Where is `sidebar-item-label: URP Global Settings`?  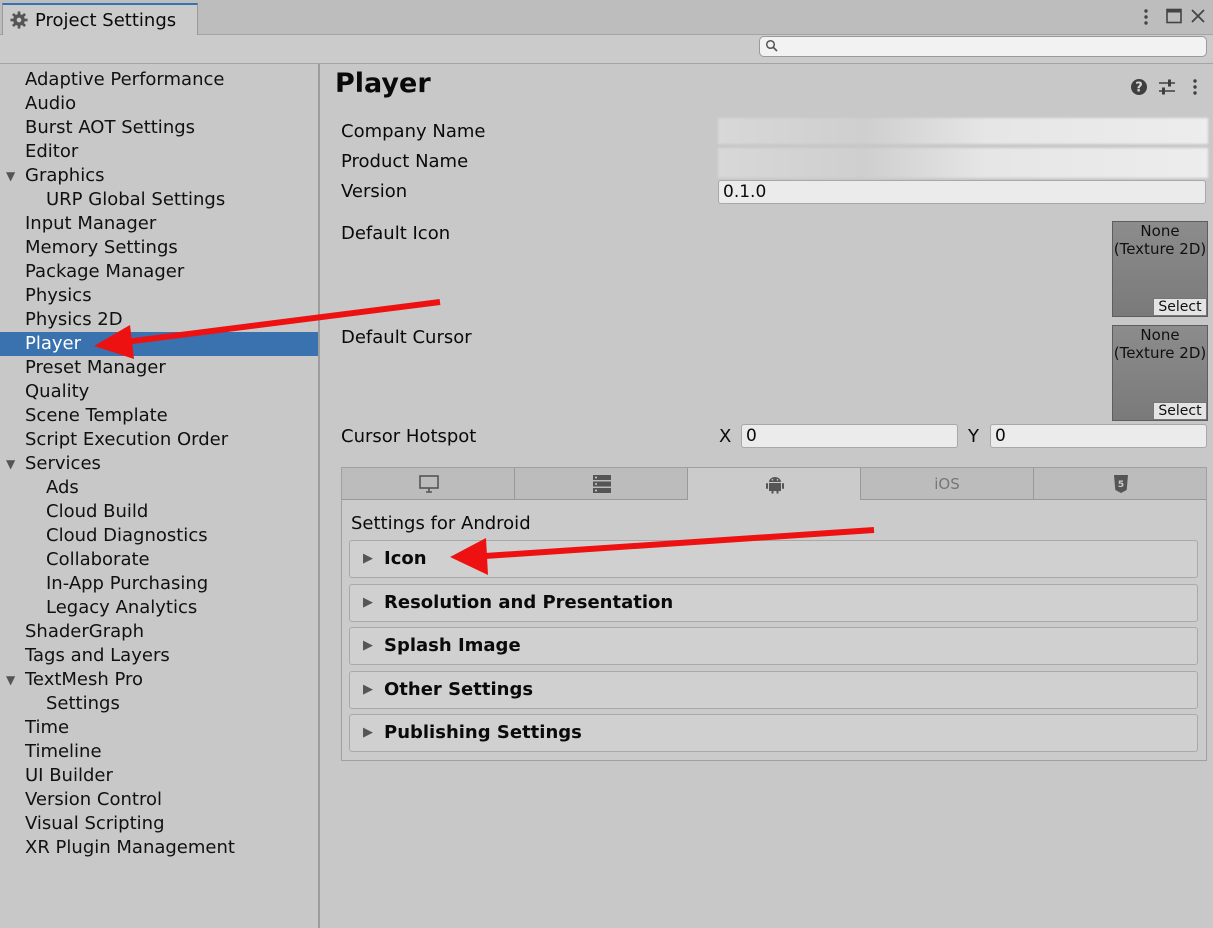
sidebar-item-label: URP Global Settings is located at coordinates (136, 199).